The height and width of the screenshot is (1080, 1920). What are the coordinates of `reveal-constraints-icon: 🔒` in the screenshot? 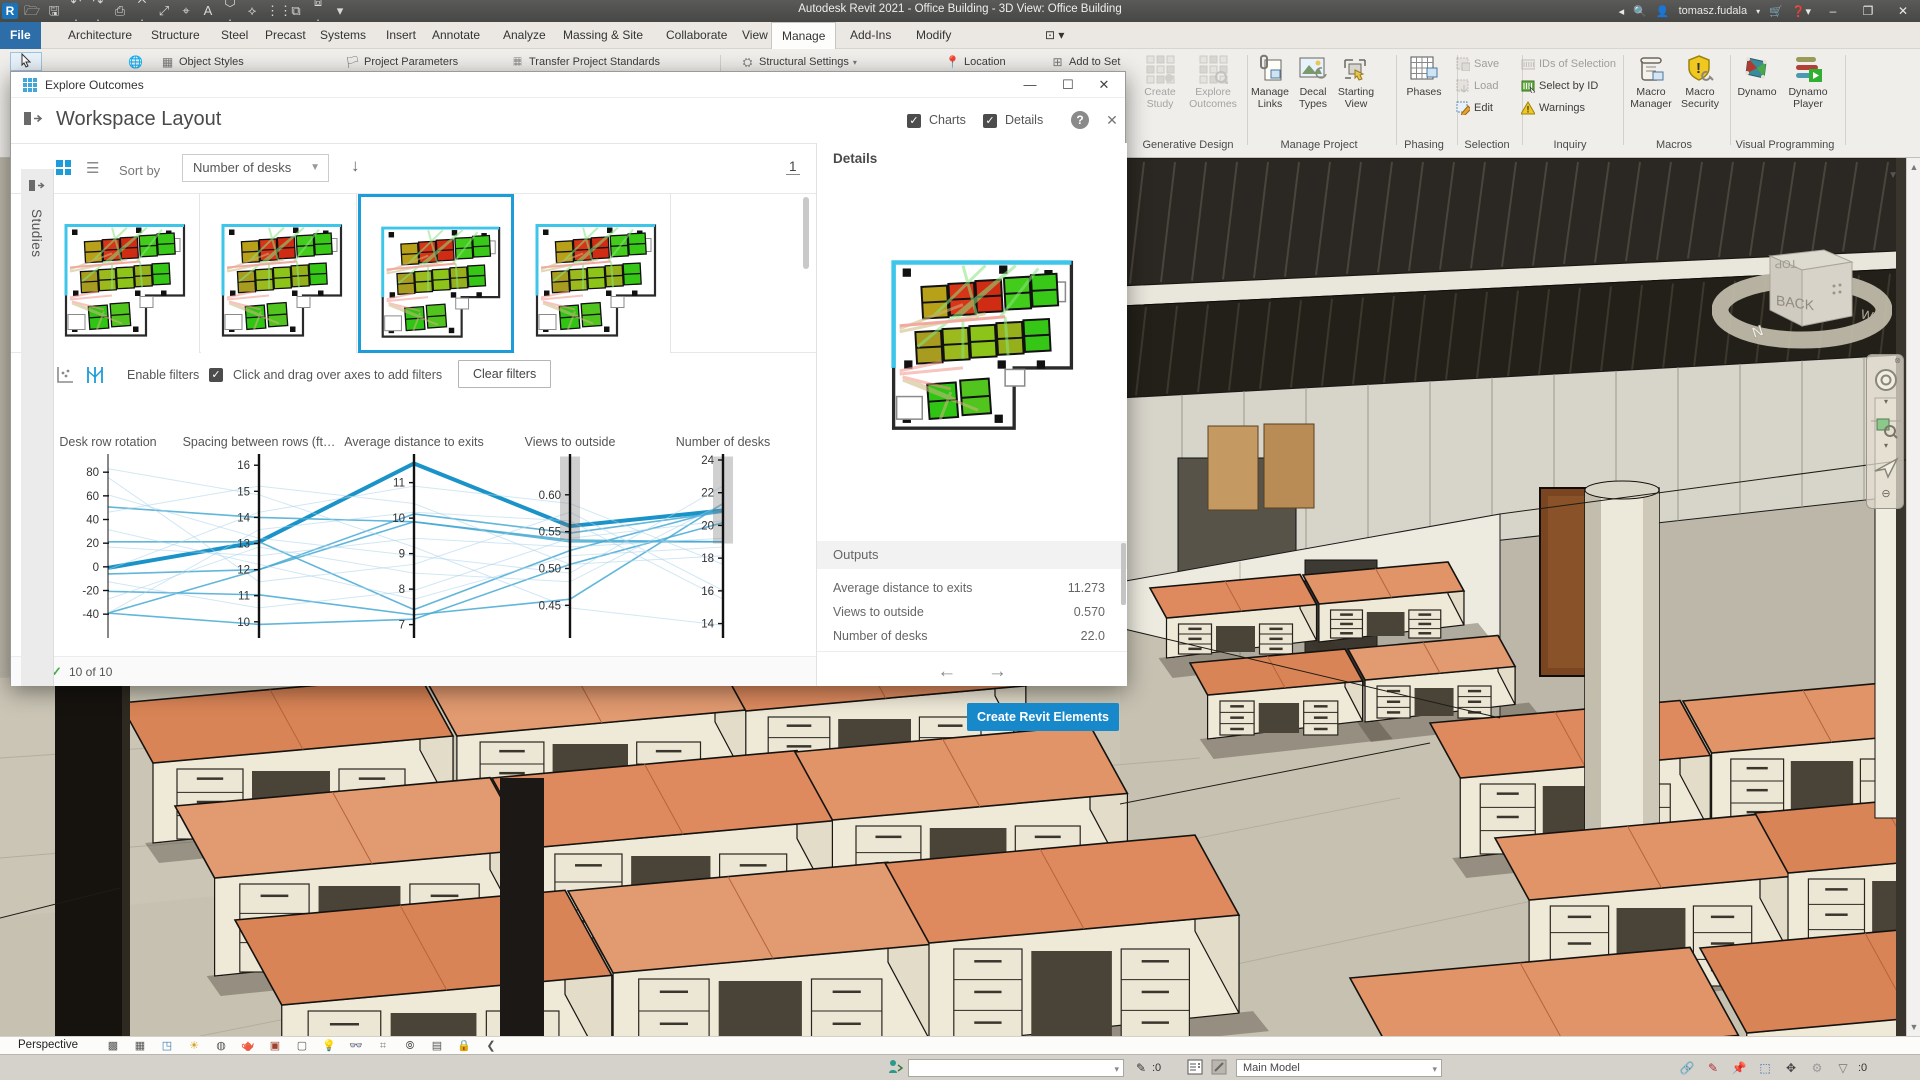 It's located at (464, 1046).